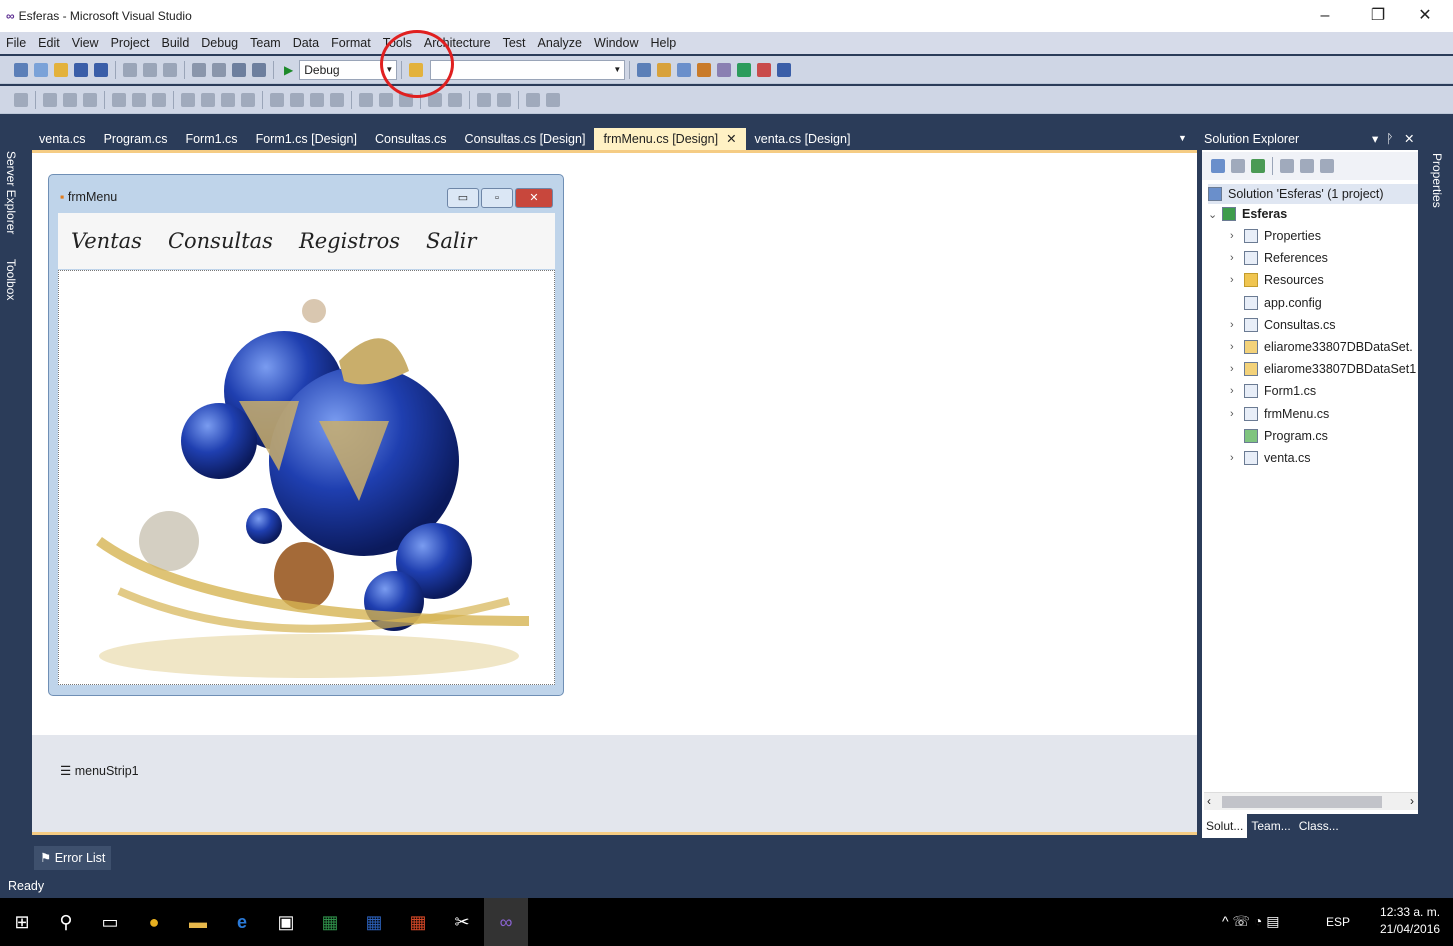 This screenshot has width=1453, height=946. What do you see at coordinates (81, 69) in the screenshot?
I see `save-icon` at bounding box center [81, 69].